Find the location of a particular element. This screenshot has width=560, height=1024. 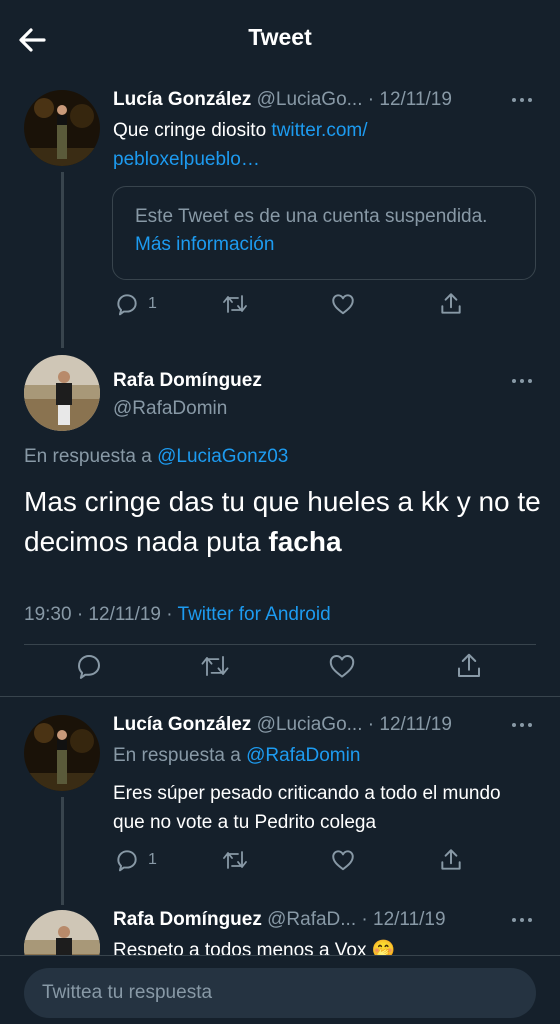

tweet-source-link: Twitter for Android is located at coordinates (254, 614).